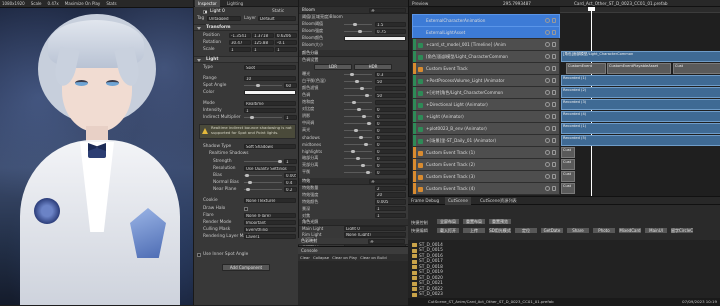  I want to click on fx-field: 0.005, so click(390, 202).